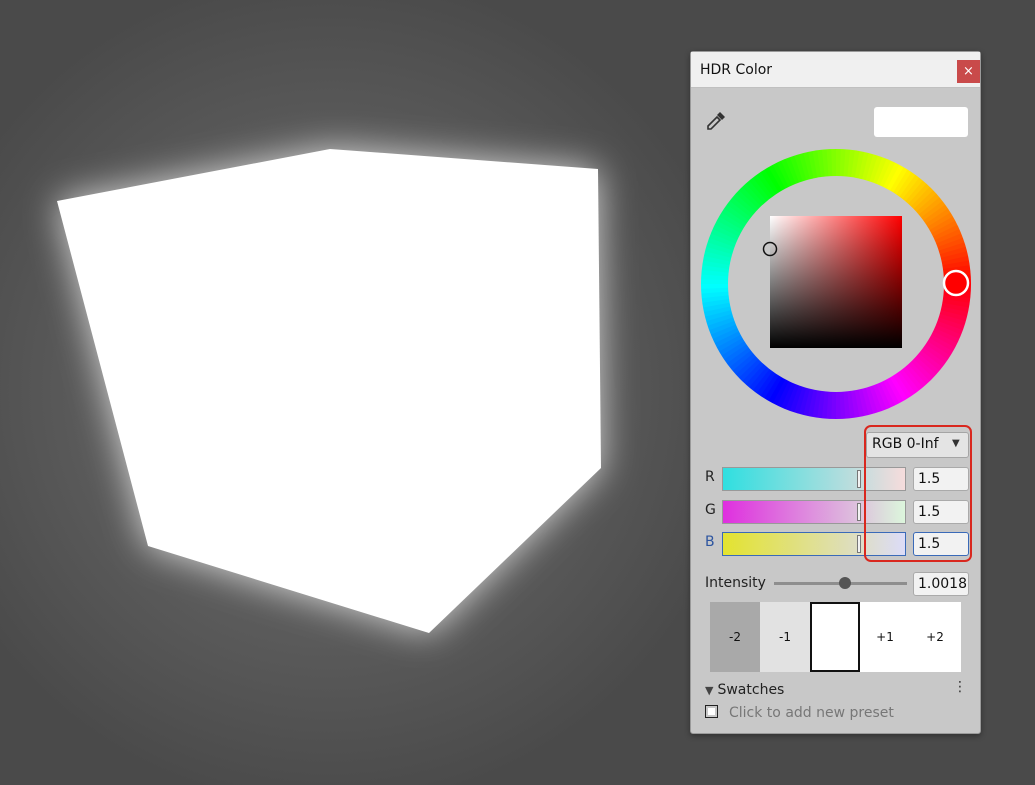 The image size is (1035, 785). What do you see at coordinates (960, 687) in the screenshot?
I see `more-options-icon: ⋮` at bounding box center [960, 687].